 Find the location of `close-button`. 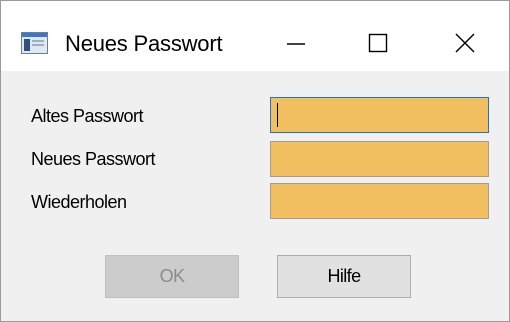

close-button is located at coordinates (465, 43).